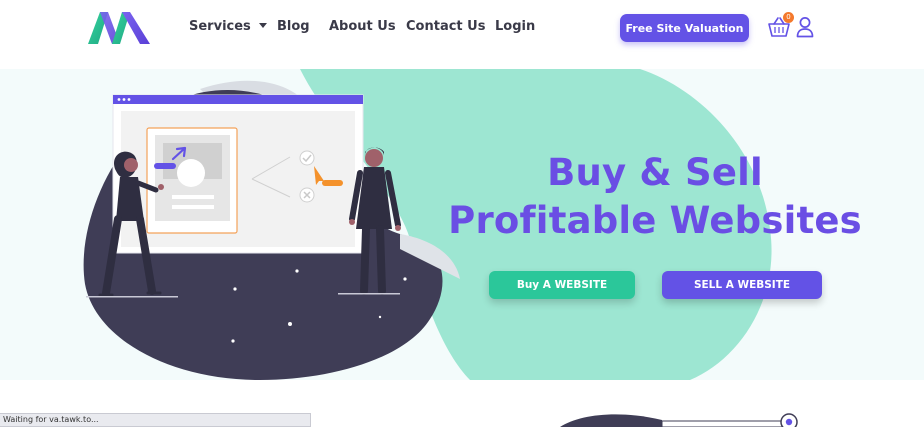  What do you see at coordinates (445, 26) in the screenshot?
I see `nav-contact-us: Contact Us` at bounding box center [445, 26].